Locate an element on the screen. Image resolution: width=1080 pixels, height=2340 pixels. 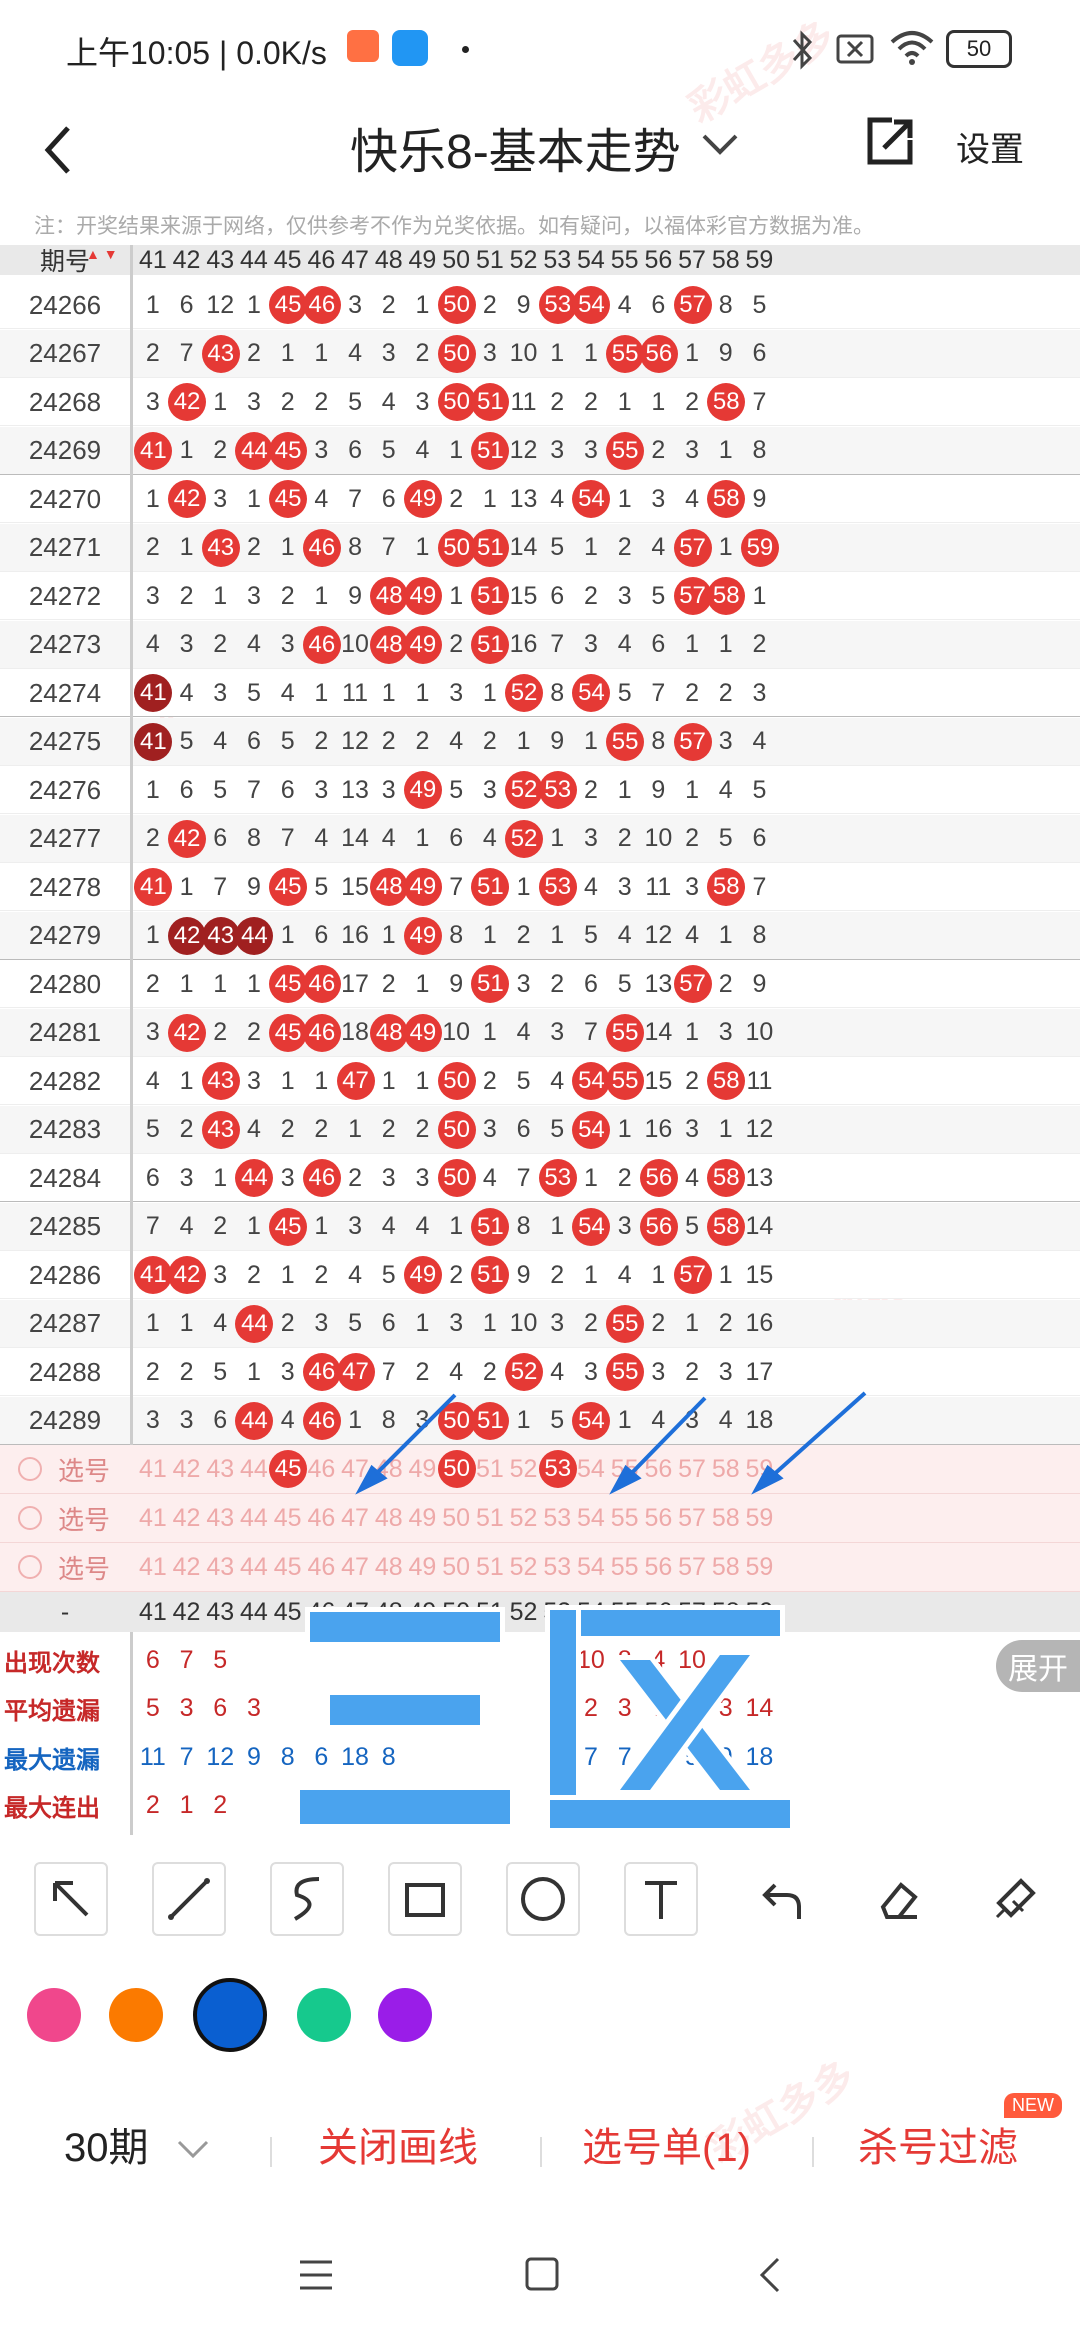
drawing-toolbar is located at coordinates (540, 1896).